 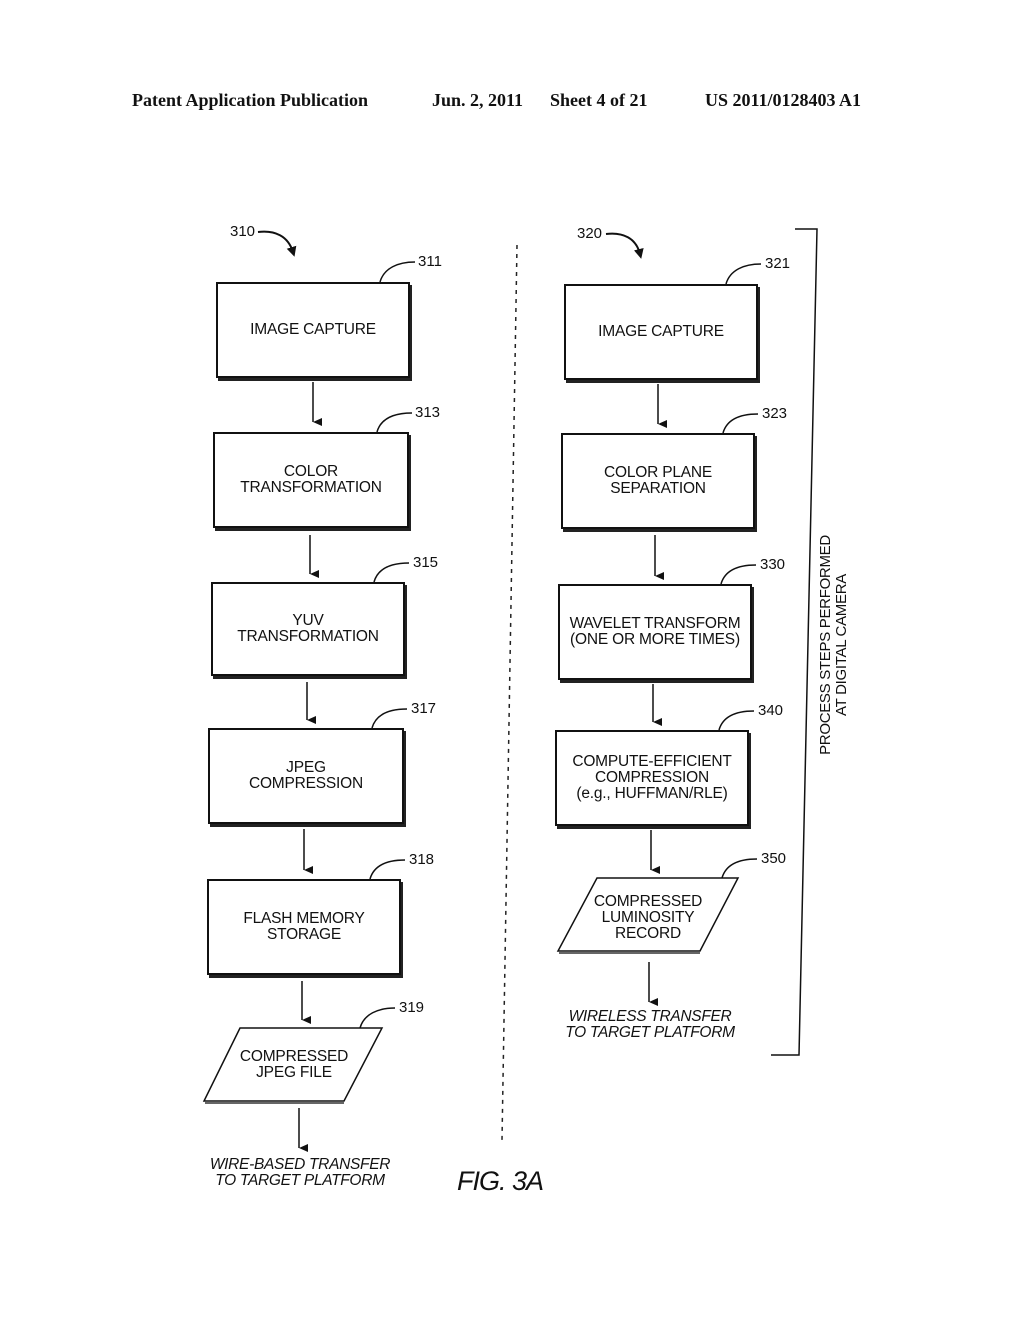 I want to click on figure-label: FIG. 3A, so click(x=500, y=1181).